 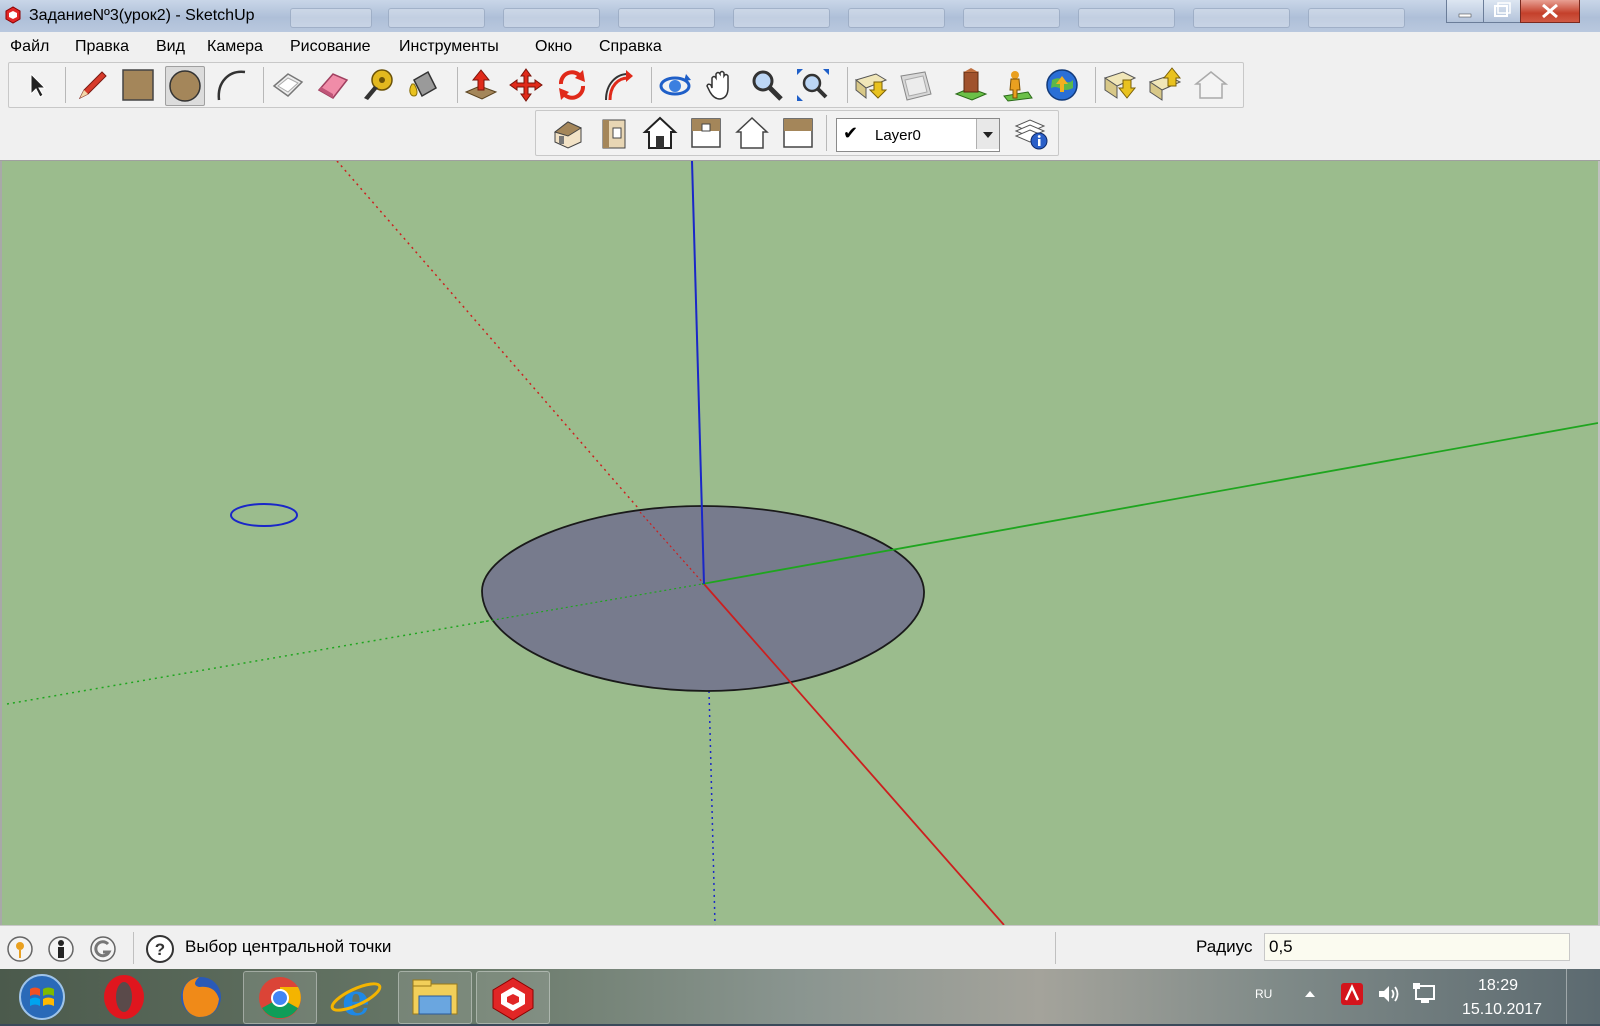 I want to click on layer-name: Layer0, so click(x=898, y=135).